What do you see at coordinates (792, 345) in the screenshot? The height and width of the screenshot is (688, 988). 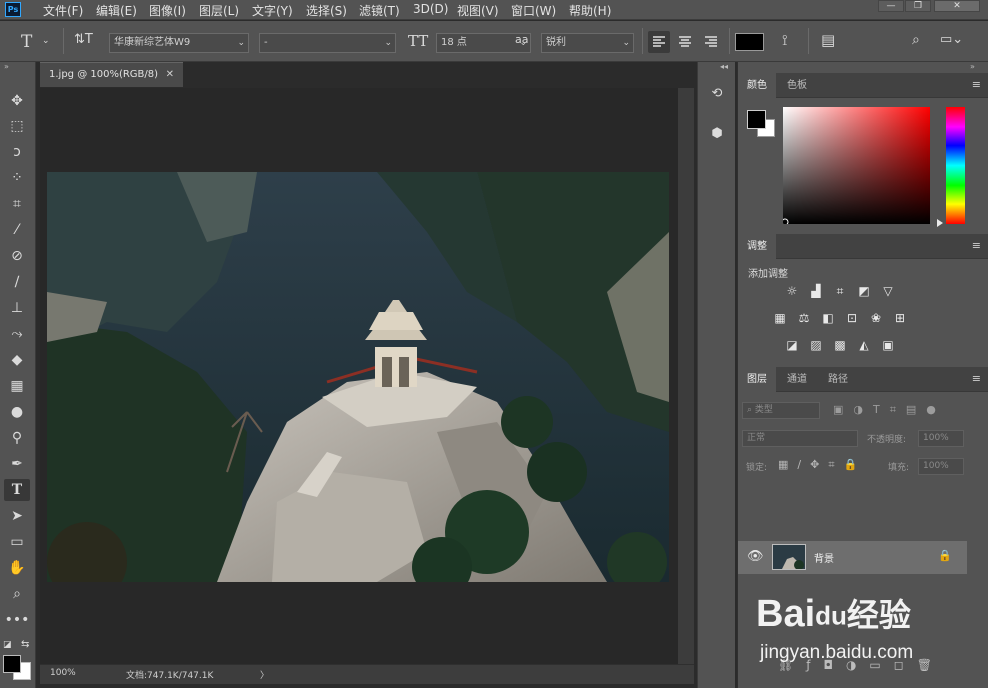 I see `invert-icon: ◪` at bounding box center [792, 345].